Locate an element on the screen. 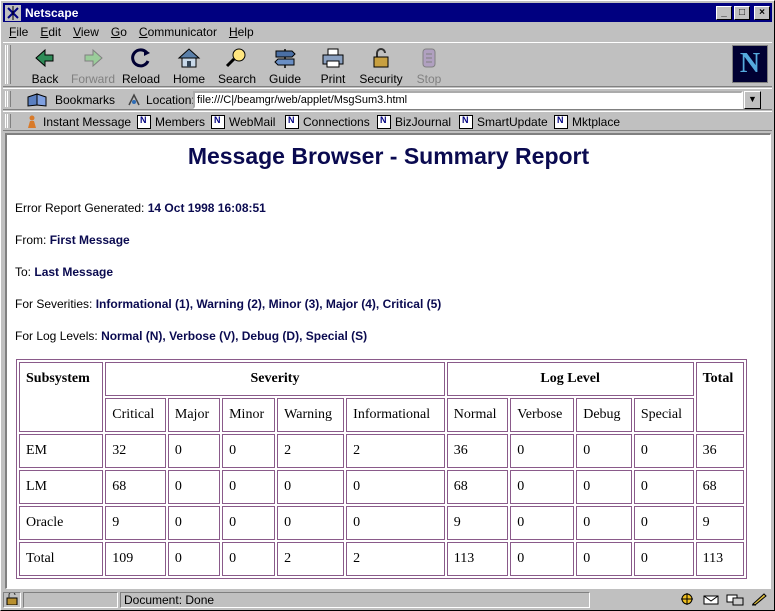 The height and width of the screenshot is (611, 775). column-header: Warning is located at coordinates (311, 415).